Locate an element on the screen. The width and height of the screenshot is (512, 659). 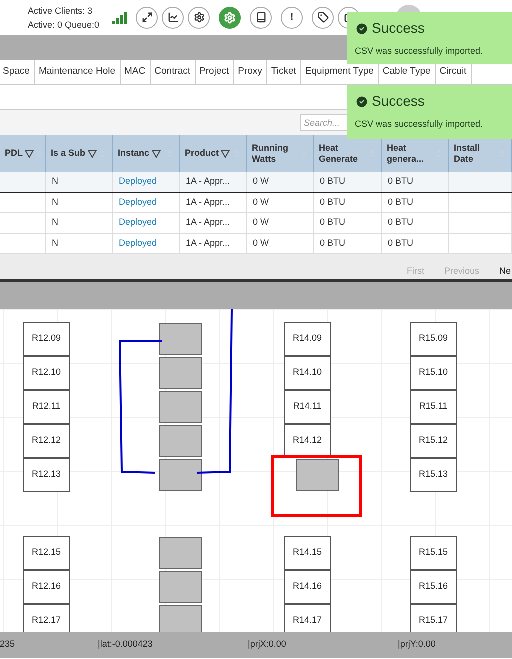
pagination-button: Ne is located at coordinates (505, 271).